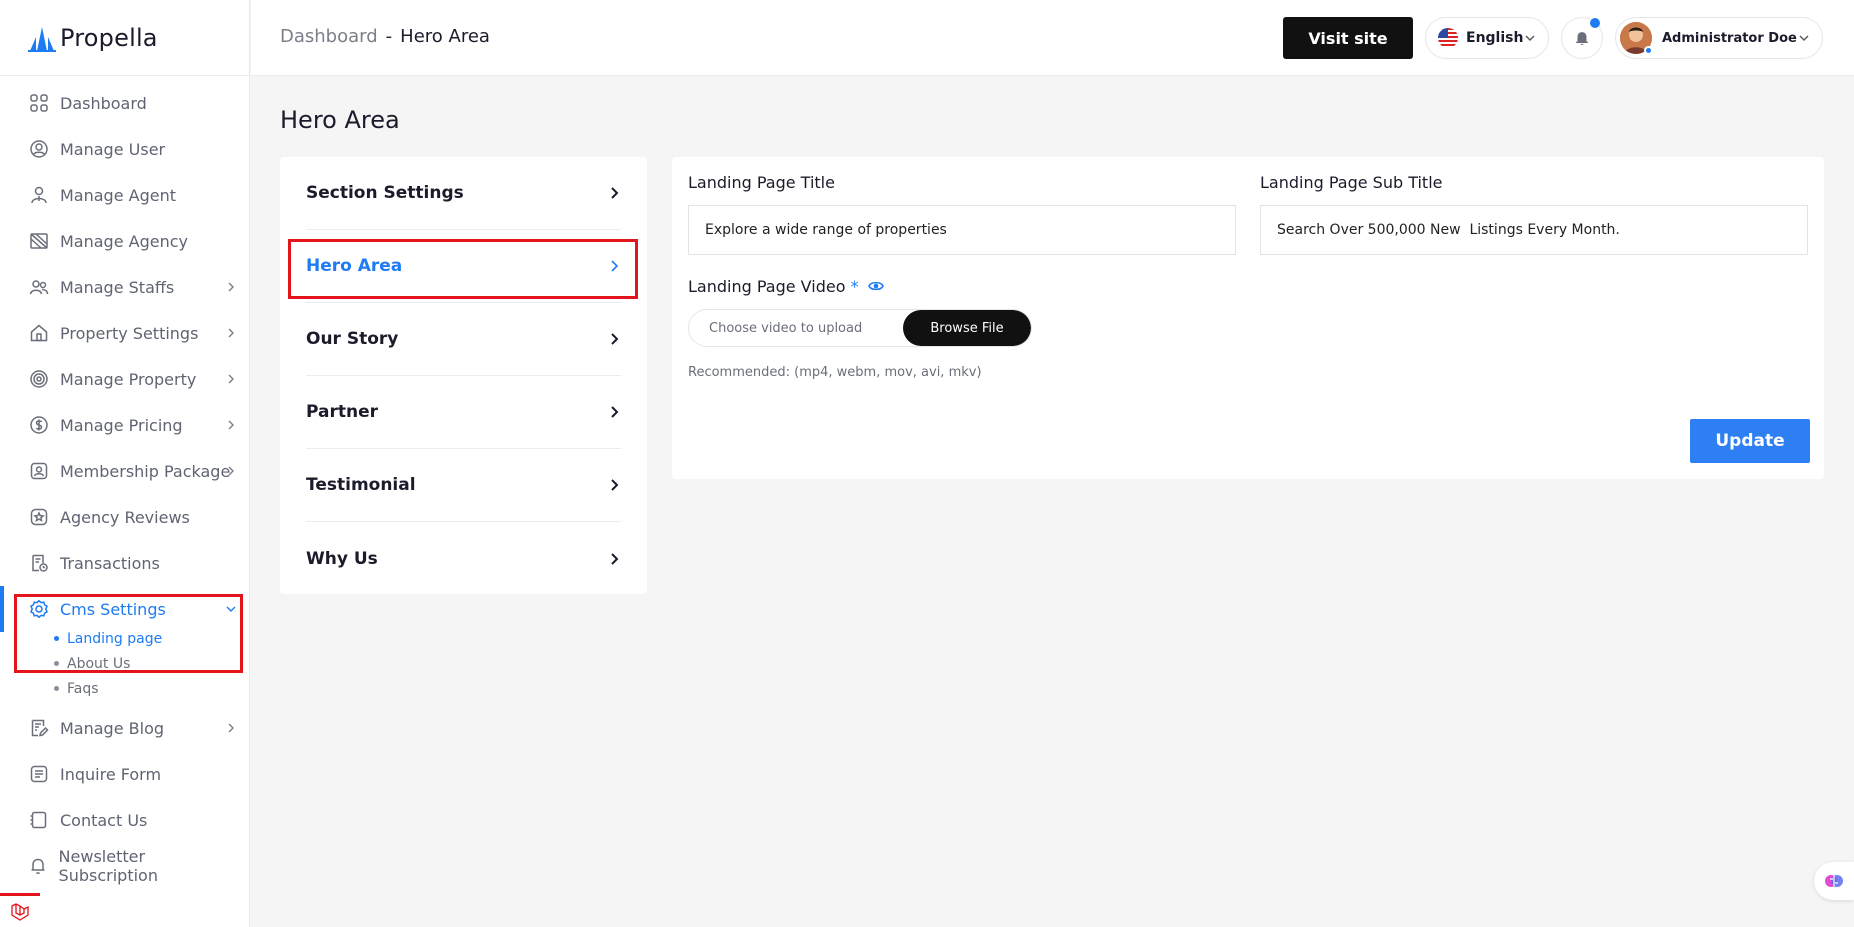 The image size is (1854, 927). I want to click on sidebar-item-manage-staffs: Manage Staffs, so click(124, 287).